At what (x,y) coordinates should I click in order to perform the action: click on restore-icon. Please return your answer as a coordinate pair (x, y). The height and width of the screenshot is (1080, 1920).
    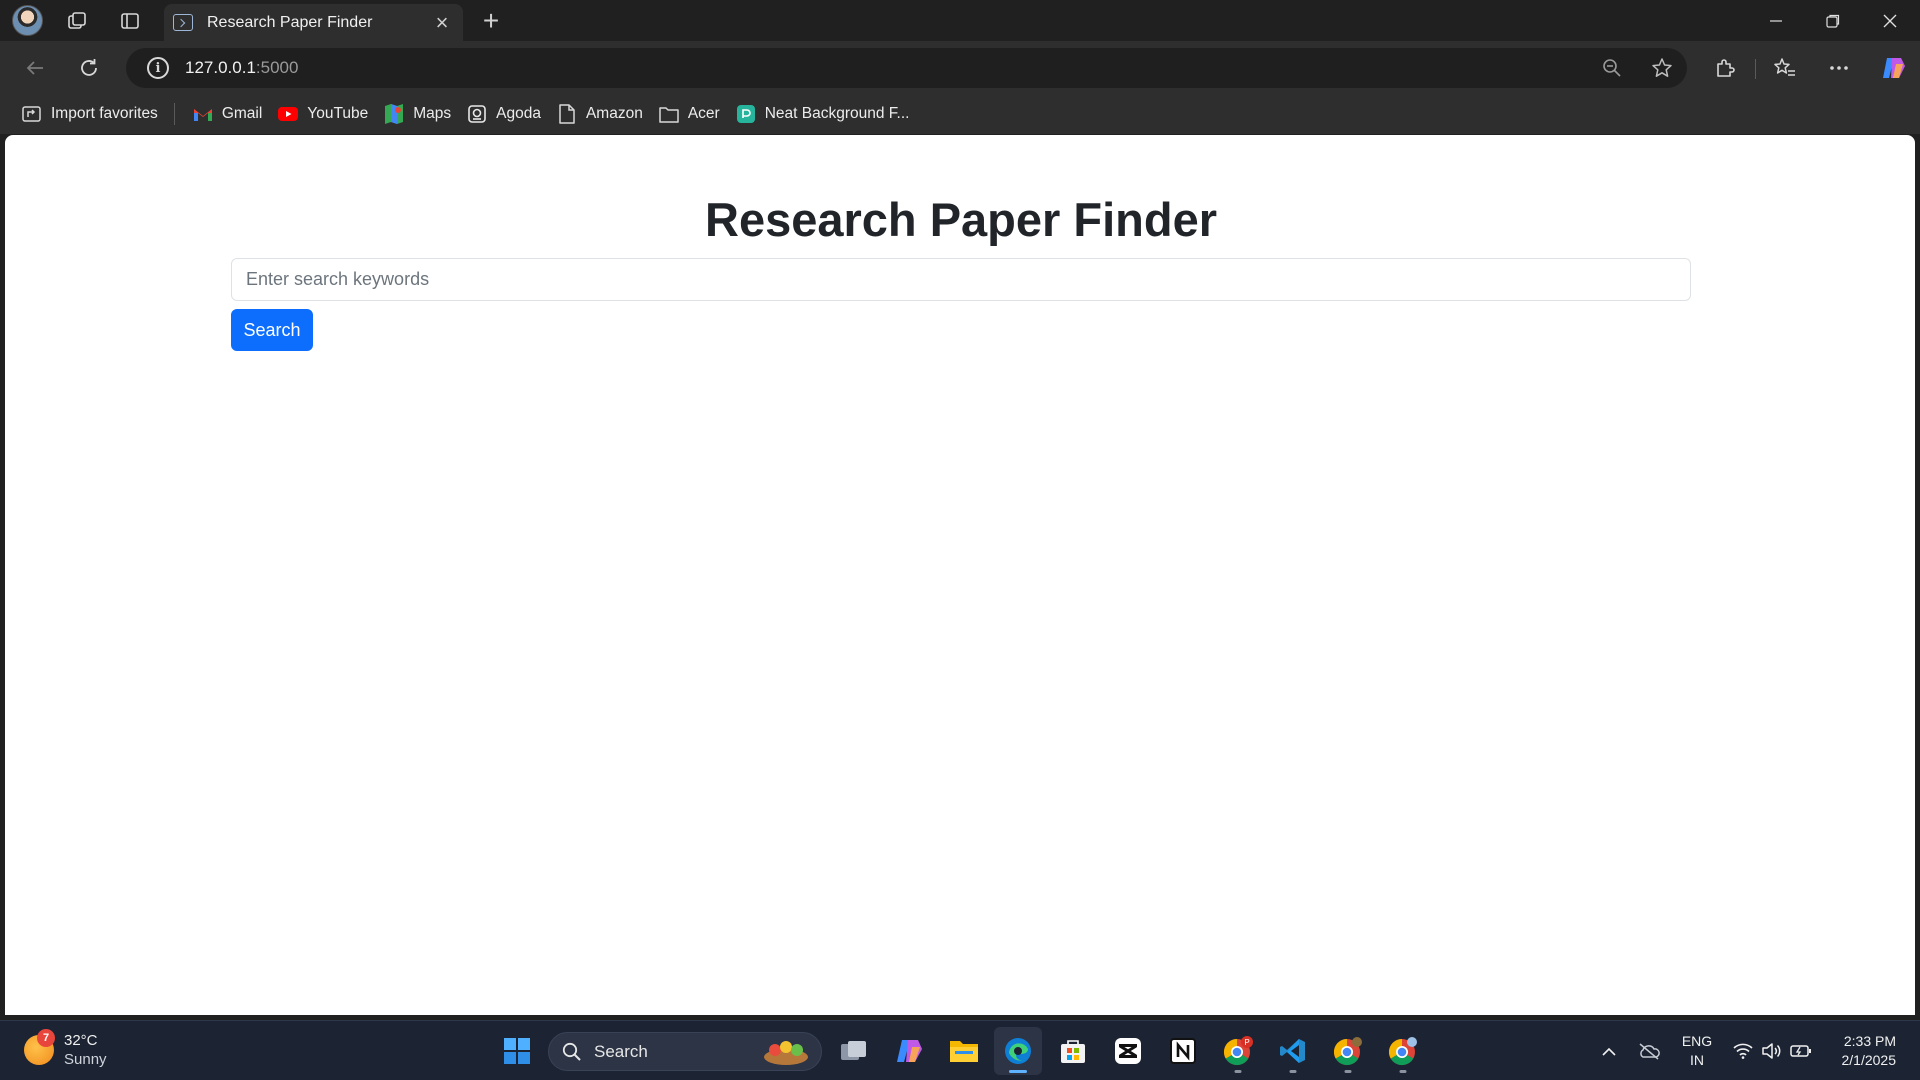
    Looking at the image, I should click on (1833, 20).